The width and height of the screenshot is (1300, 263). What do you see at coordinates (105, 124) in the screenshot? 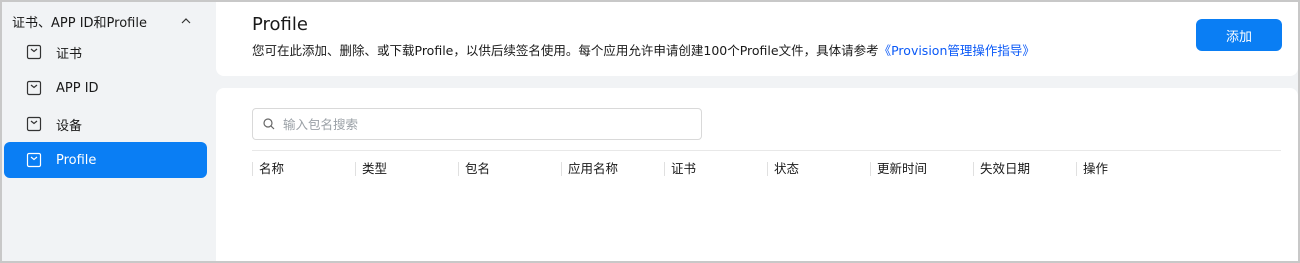
I see `sidebar-item-device: 设备` at bounding box center [105, 124].